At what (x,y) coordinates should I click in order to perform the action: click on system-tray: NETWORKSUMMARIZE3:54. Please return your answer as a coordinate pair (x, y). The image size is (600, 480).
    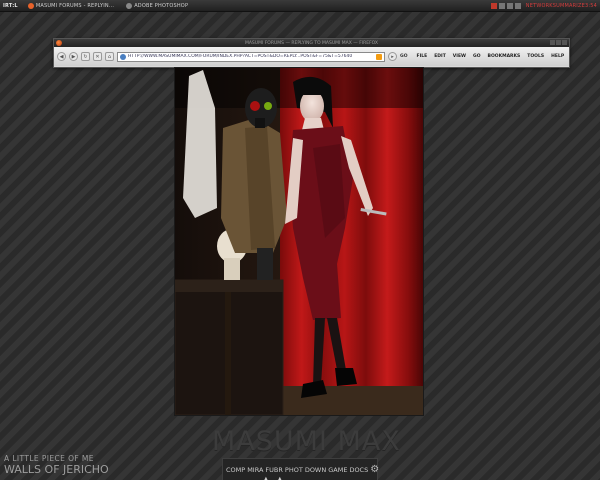
    Looking at the image, I should click on (545, 5).